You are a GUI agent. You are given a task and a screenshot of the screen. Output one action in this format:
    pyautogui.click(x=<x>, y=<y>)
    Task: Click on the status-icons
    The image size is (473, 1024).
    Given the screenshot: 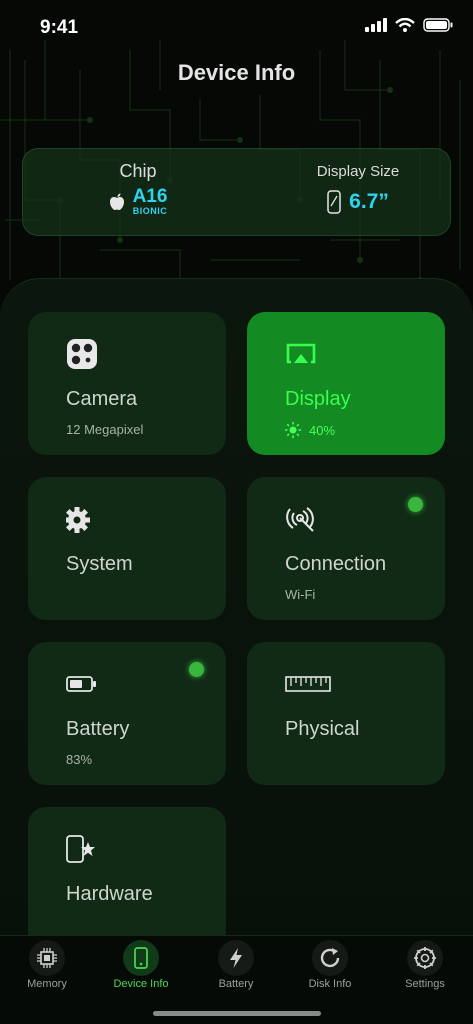 What is the action you would take?
    pyautogui.click(x=409, y=25)
    